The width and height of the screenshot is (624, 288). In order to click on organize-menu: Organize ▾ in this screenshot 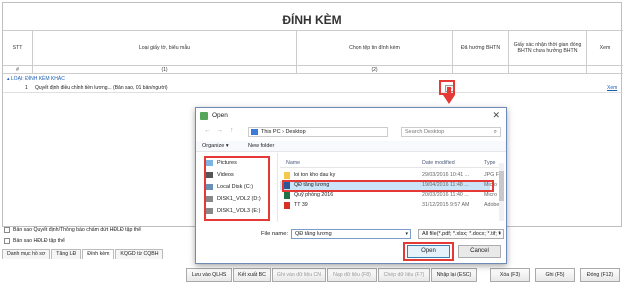, I will do `click(215, 146)`.